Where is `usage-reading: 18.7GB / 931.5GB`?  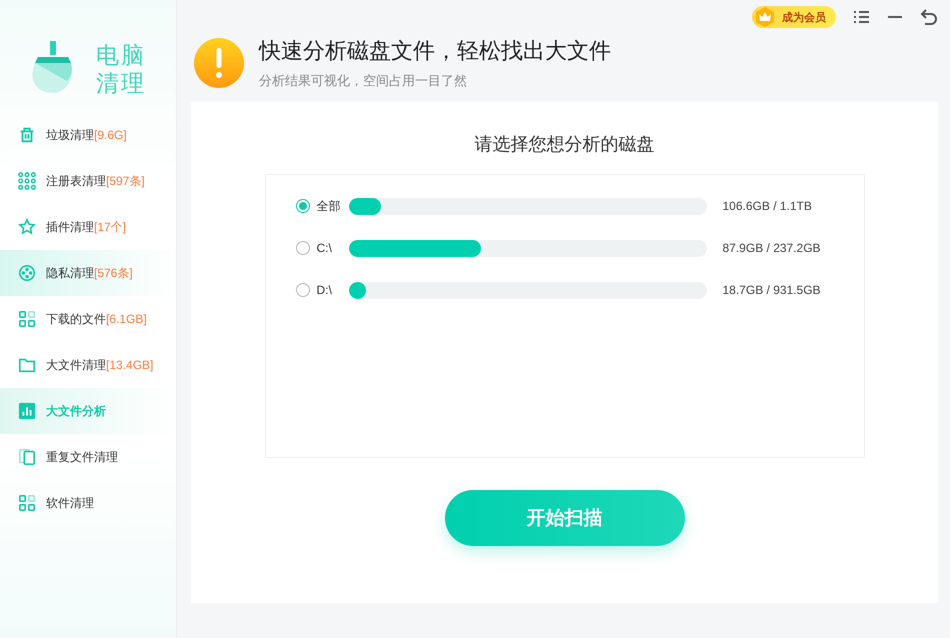 usage-reading: 18.7GB / 931.5GB is located at coordinates (771, 290).